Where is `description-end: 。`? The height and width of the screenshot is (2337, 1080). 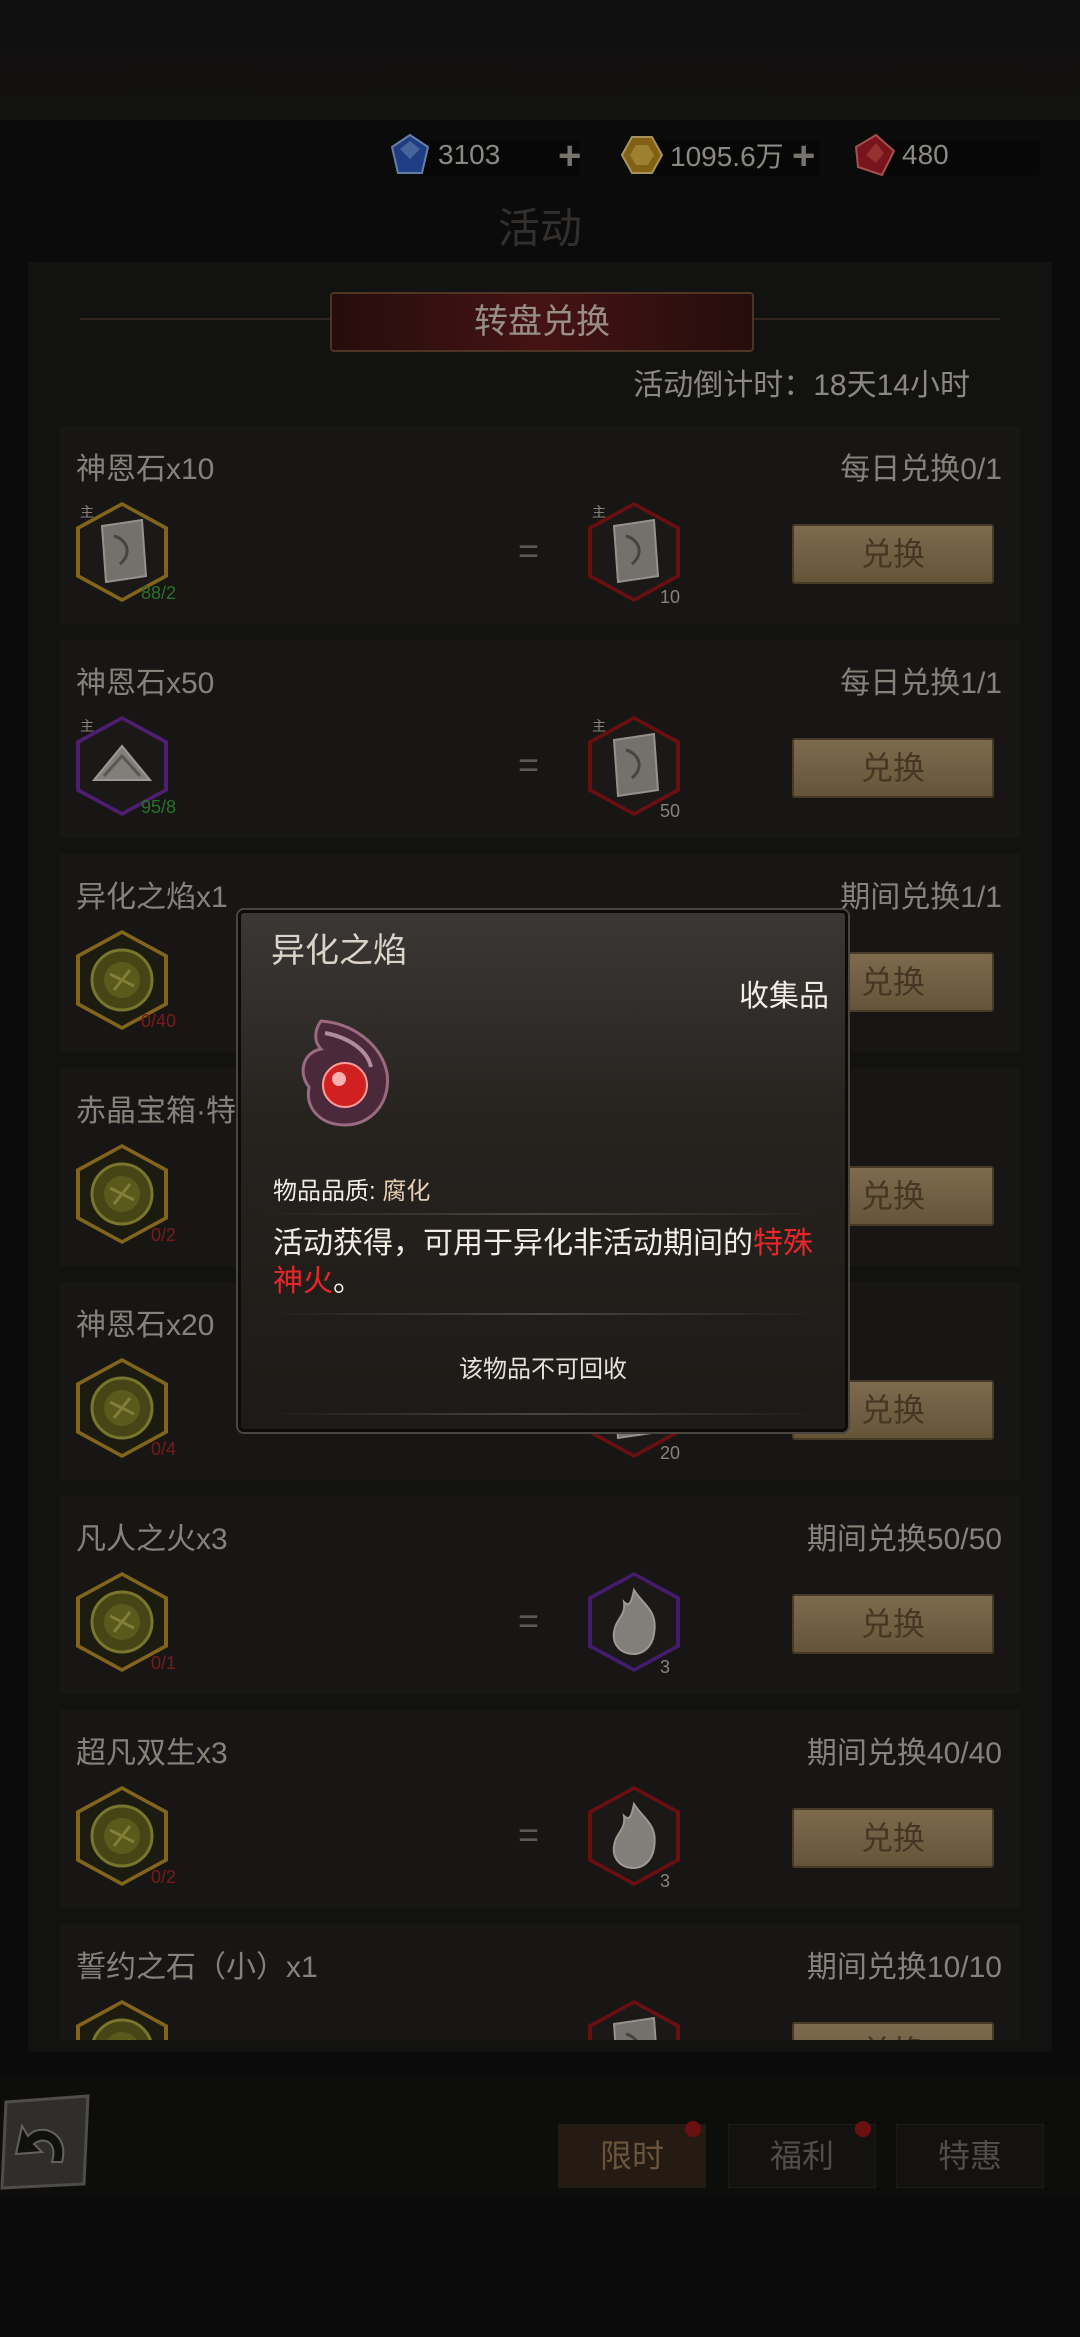 description-end: 。 is located at coordinates (348, 1281).